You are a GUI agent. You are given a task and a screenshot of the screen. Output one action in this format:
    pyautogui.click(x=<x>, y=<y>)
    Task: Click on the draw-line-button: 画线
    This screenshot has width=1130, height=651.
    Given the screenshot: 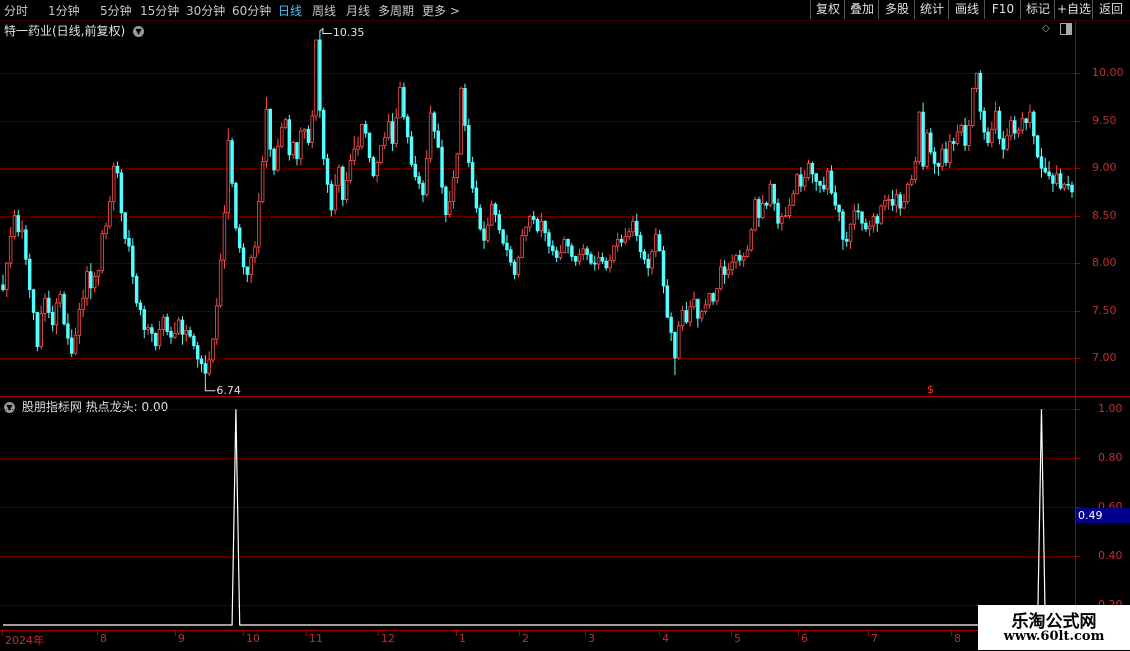 What is the action you would take?
    pyautogui.click(x=966, y=9)
    